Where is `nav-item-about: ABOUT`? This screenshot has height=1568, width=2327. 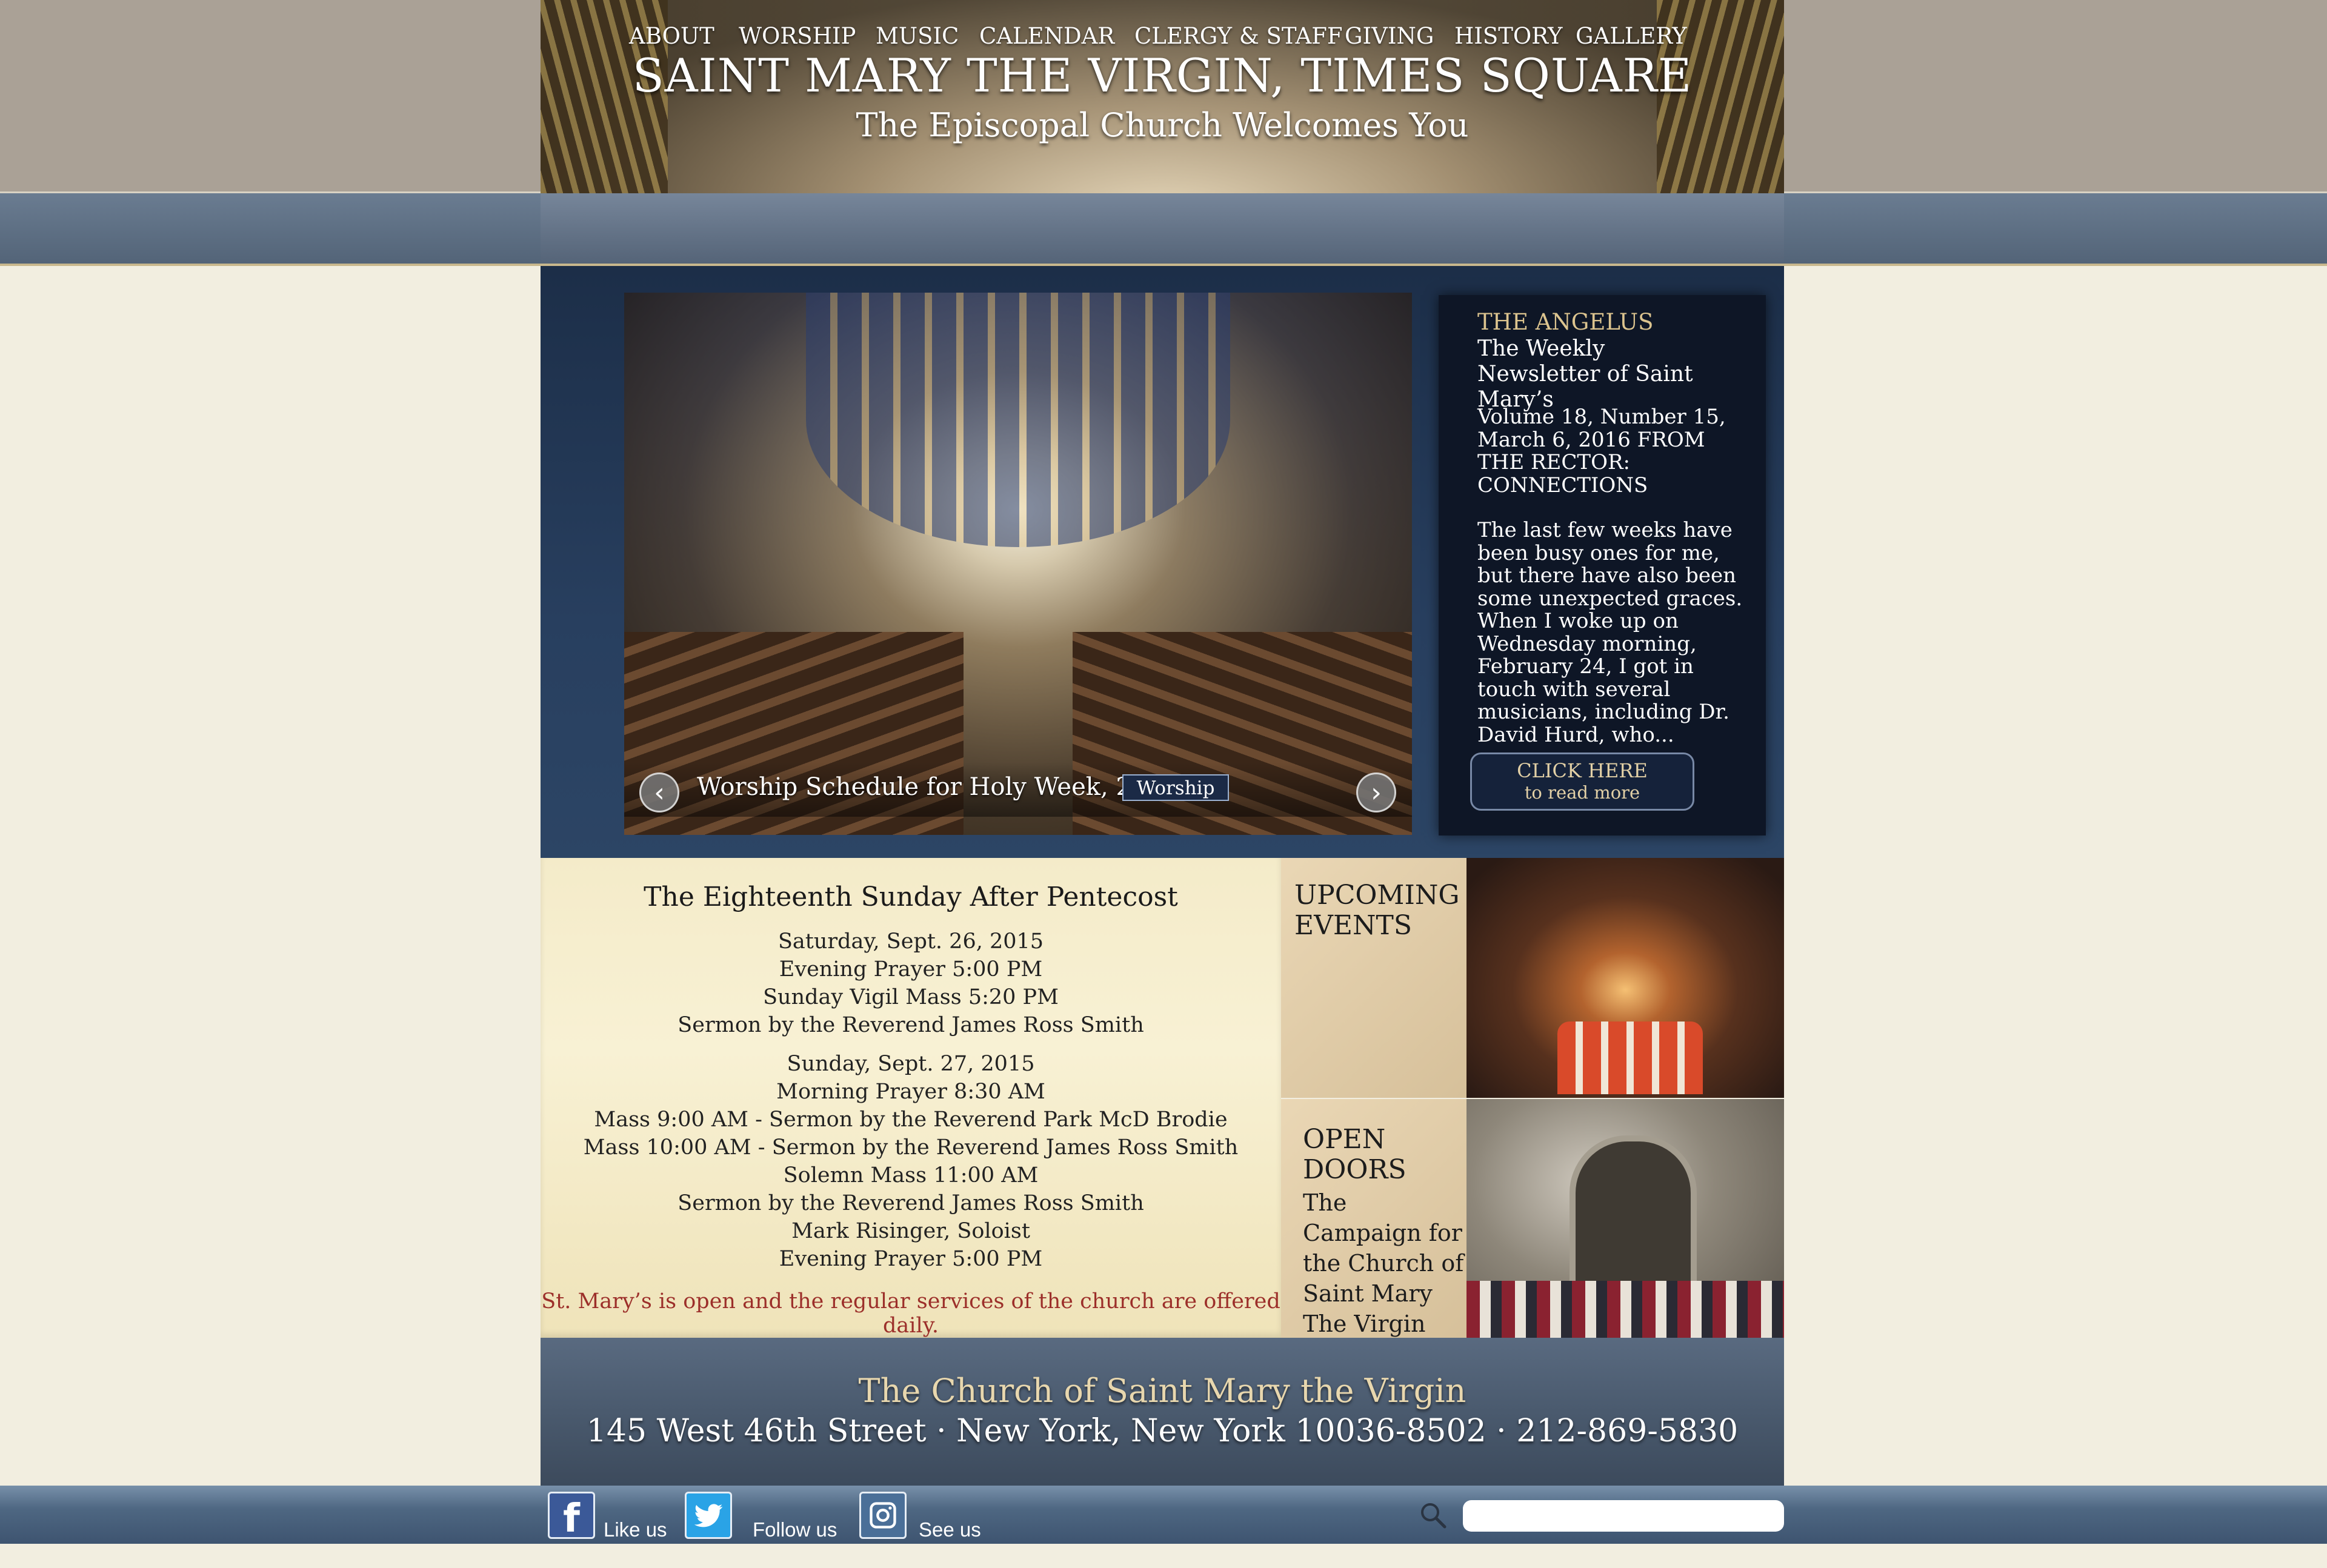
nav-item-about: ABOUT is located at coordinates (671, 36).